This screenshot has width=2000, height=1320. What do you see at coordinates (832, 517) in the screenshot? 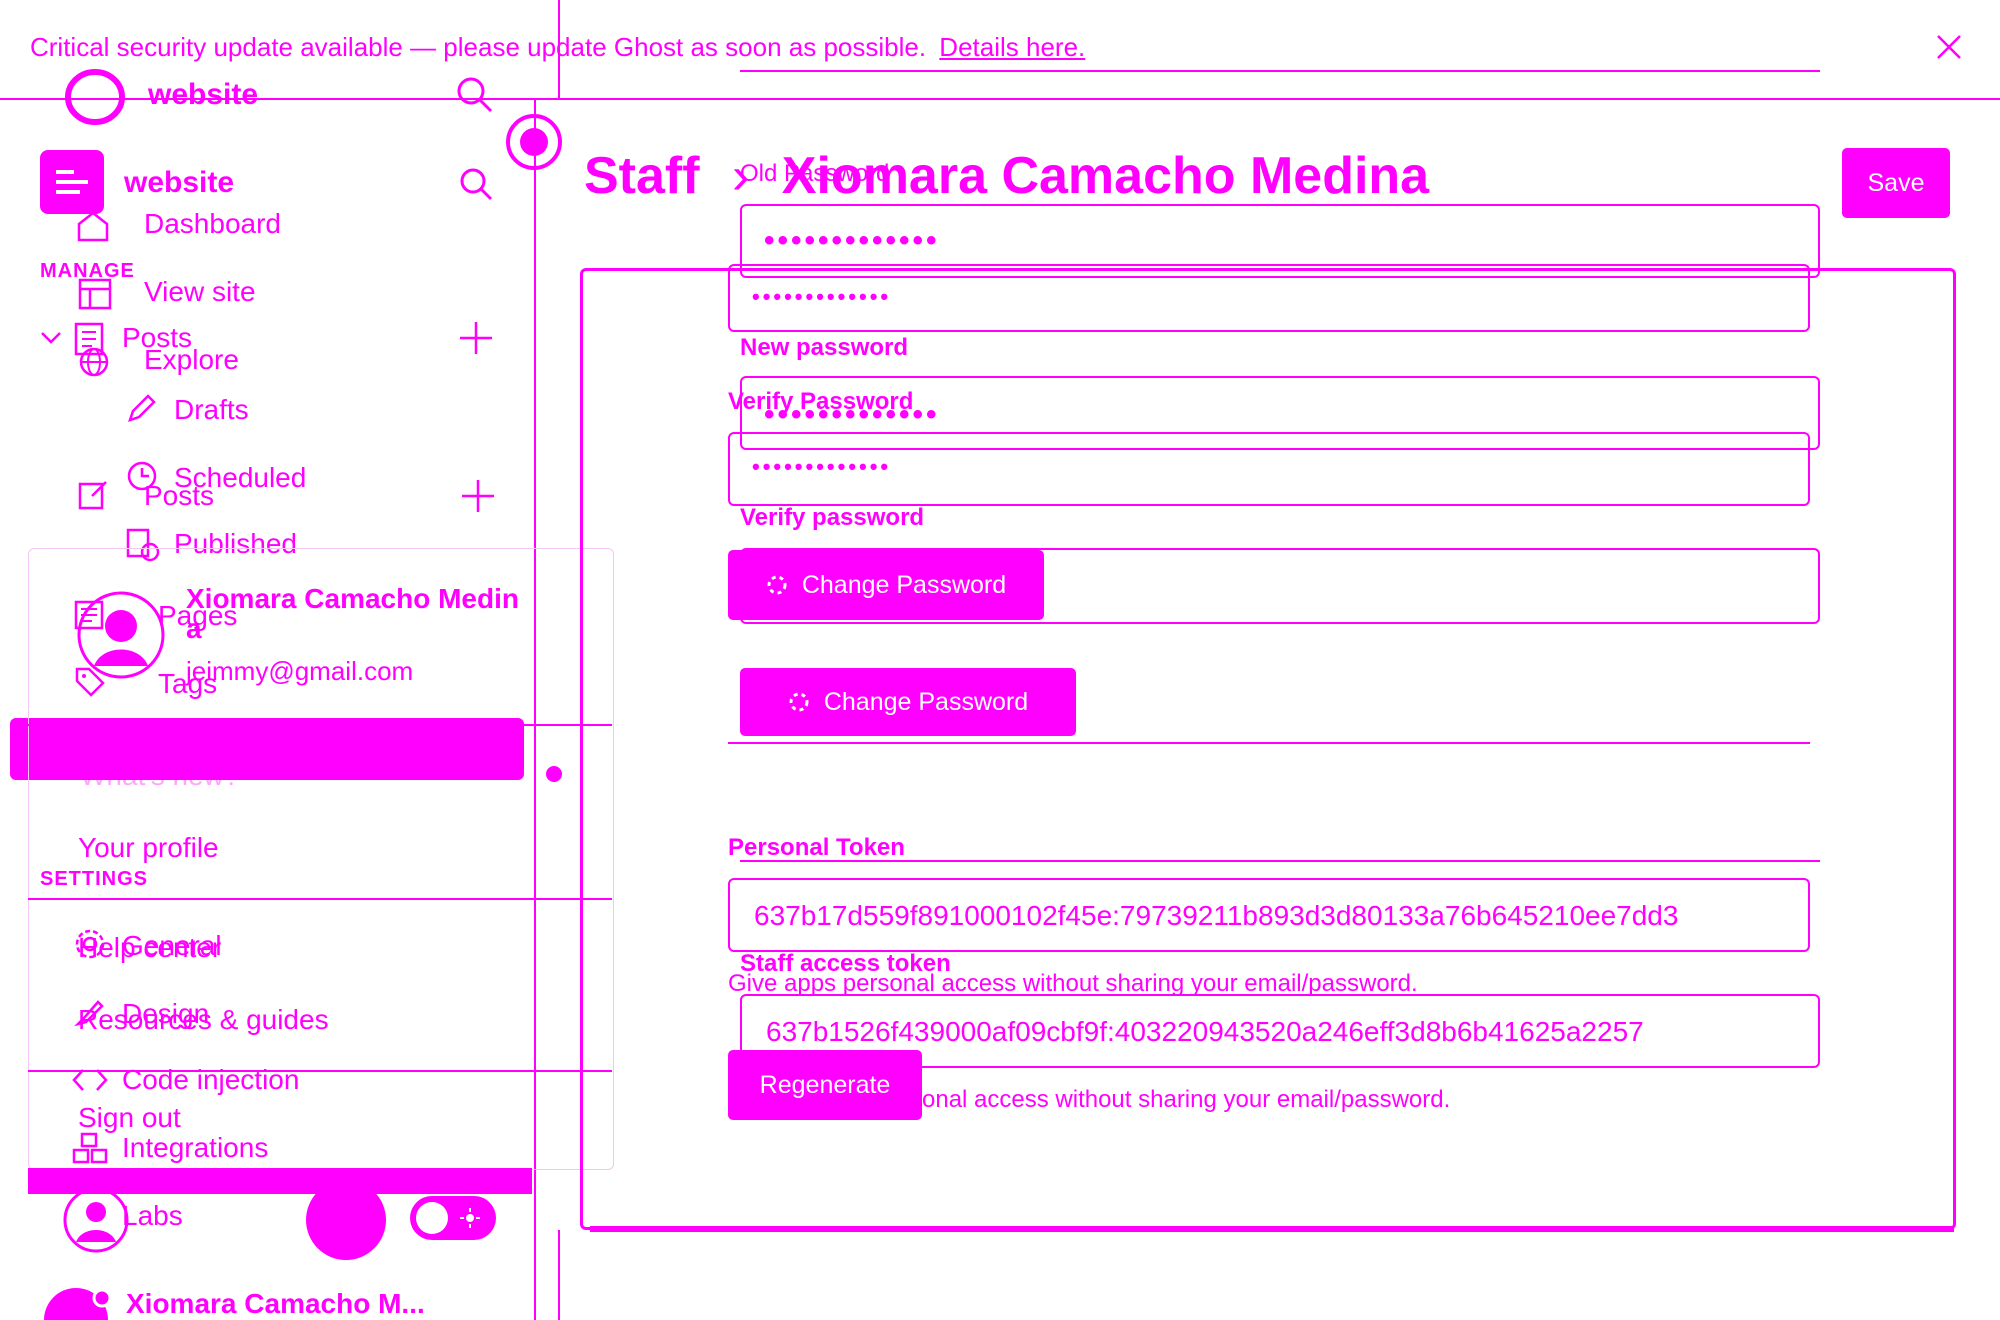
I see `verify-password-label-2: Verify password` at bounding box center [832, 517].